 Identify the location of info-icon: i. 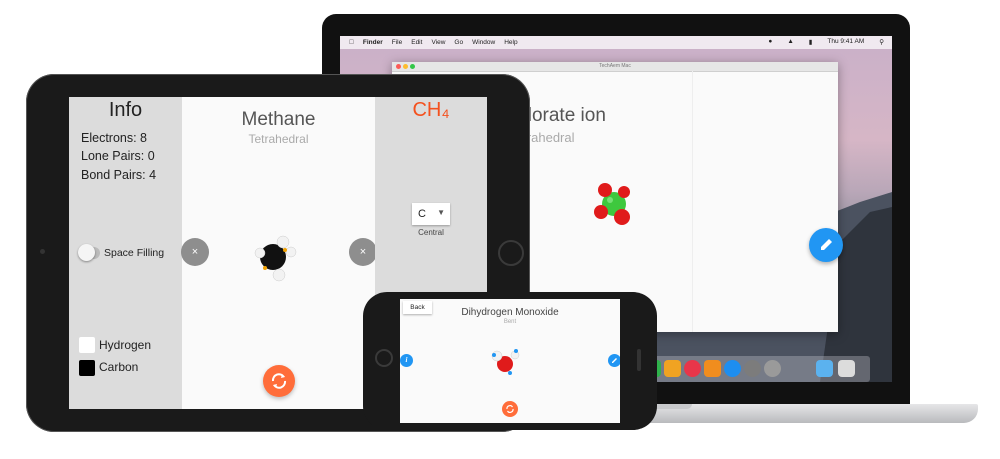
(406, 360).